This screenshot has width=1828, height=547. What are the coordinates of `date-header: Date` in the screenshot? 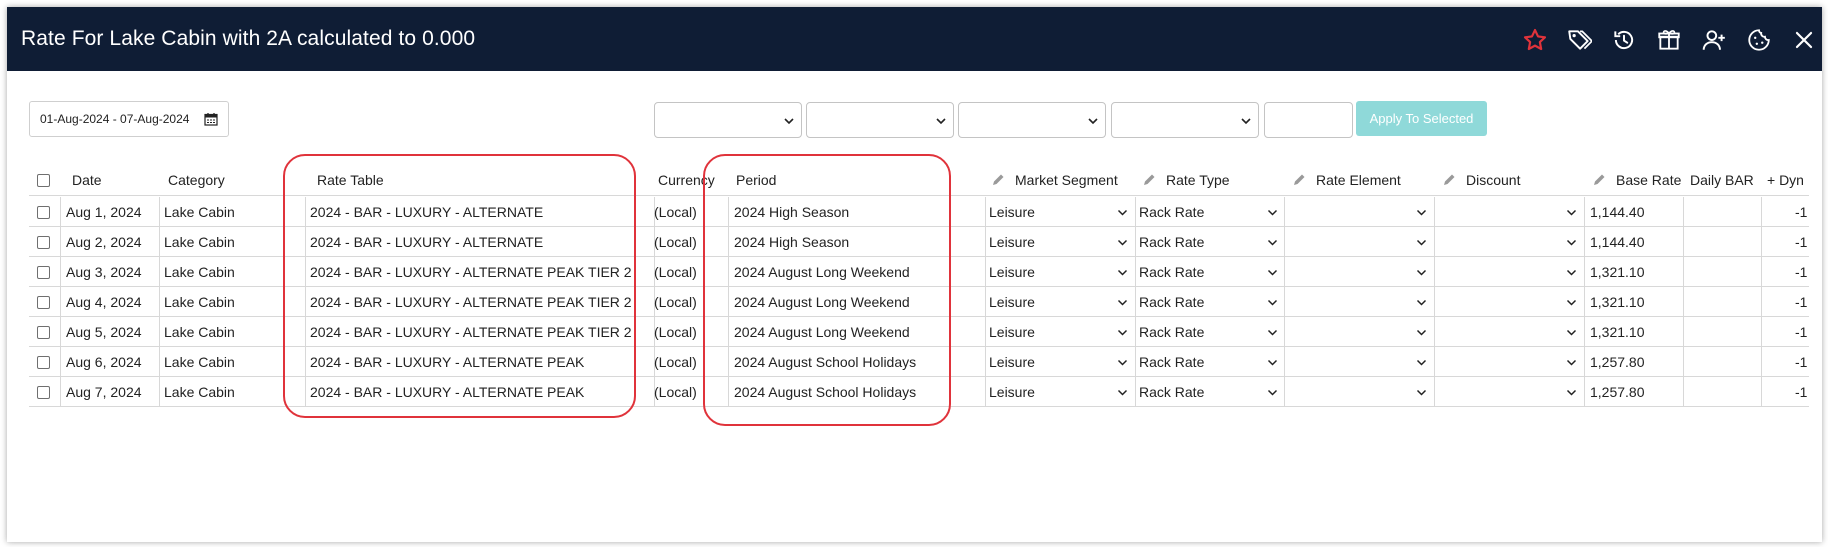 It's located at (87, 180).